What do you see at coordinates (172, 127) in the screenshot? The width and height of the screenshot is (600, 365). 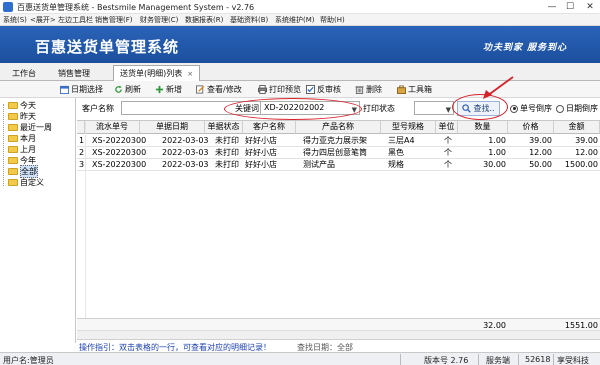 I see `column-header: 单据日期` at bounding box center [172, 127].